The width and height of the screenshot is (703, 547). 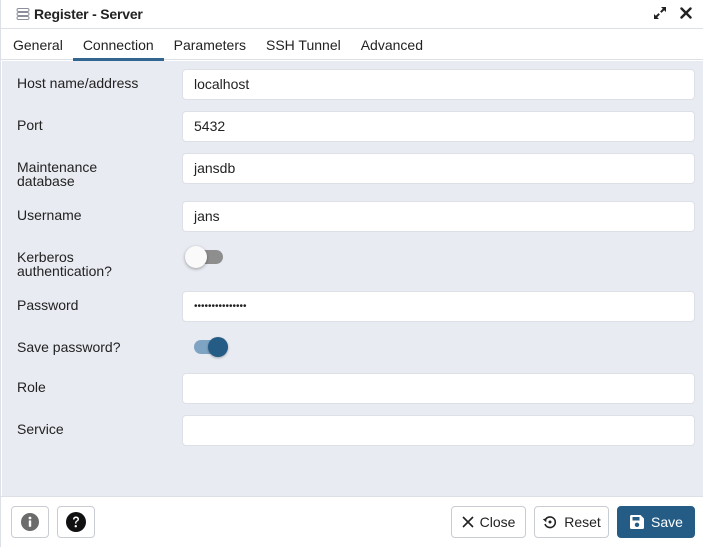 I want to click on close-x-icon, so click(x=468, y=522).